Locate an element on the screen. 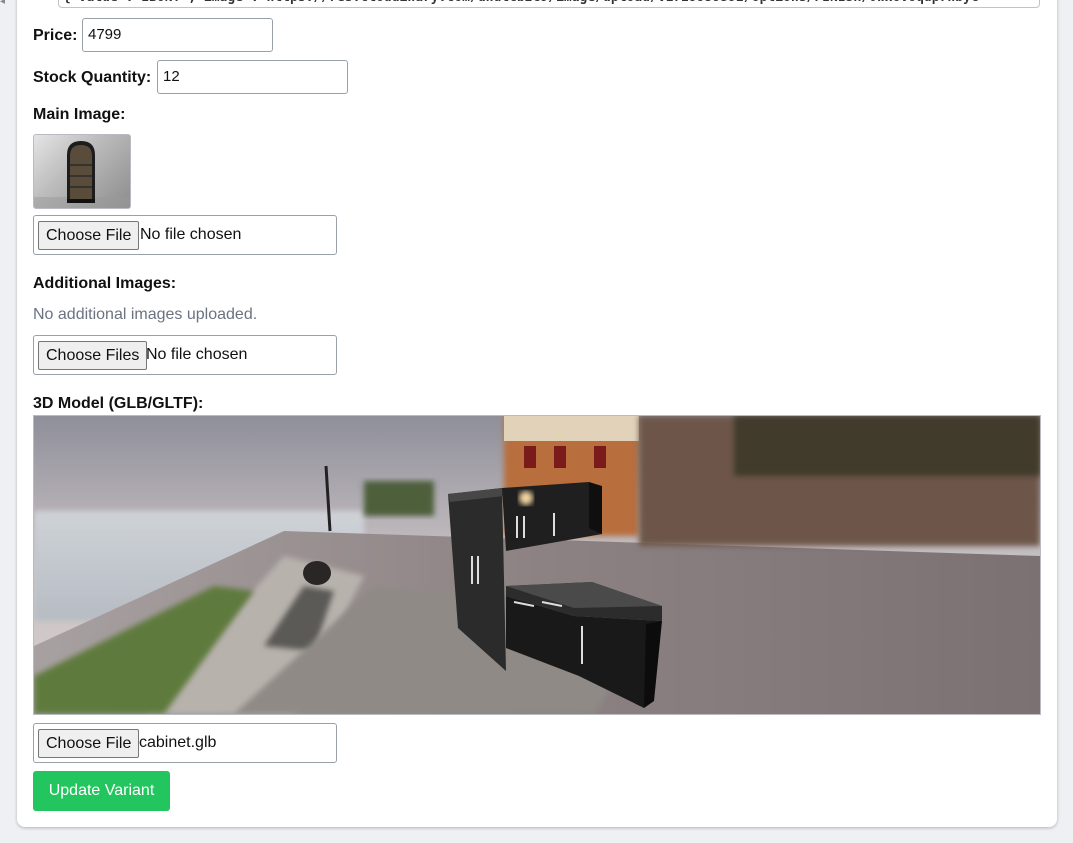 The image size is (1073, 843). main-image-file-input: Choose File No file chosen is located at coordinates (185, 235).